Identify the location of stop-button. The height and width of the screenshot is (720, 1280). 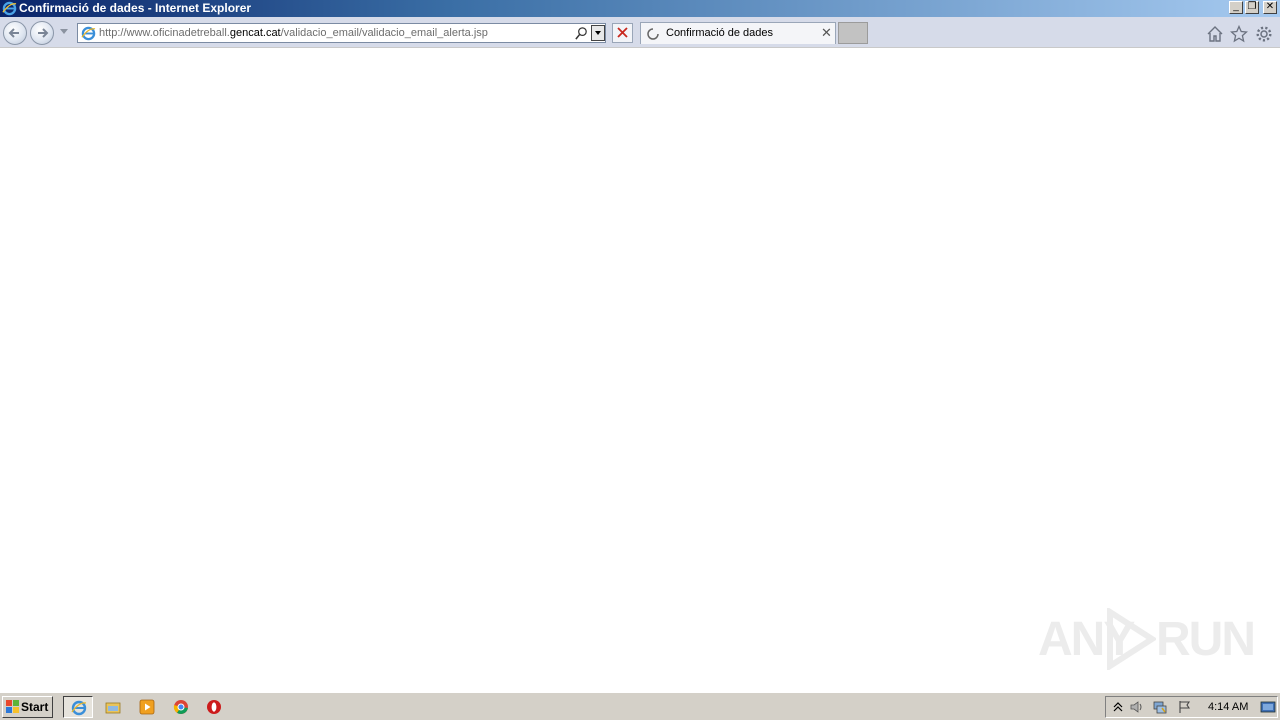
(622, 33).